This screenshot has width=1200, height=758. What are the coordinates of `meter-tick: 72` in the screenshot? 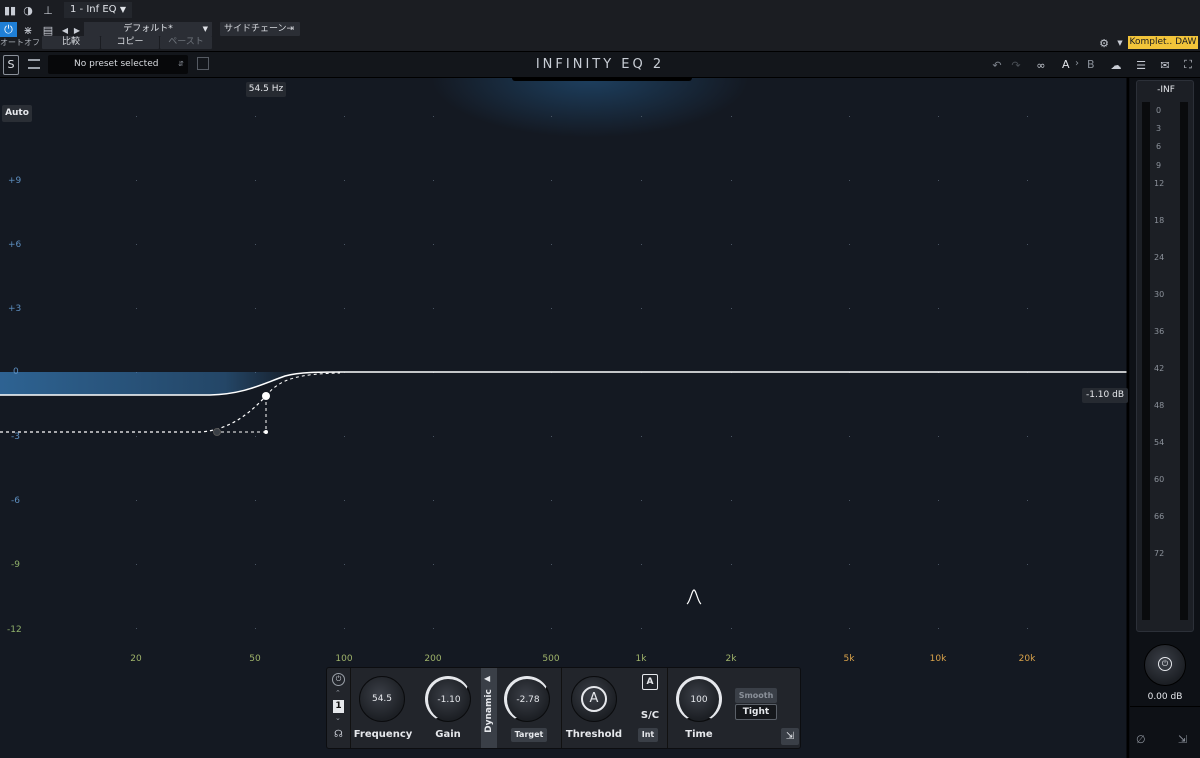 It's located at (1159, 553).